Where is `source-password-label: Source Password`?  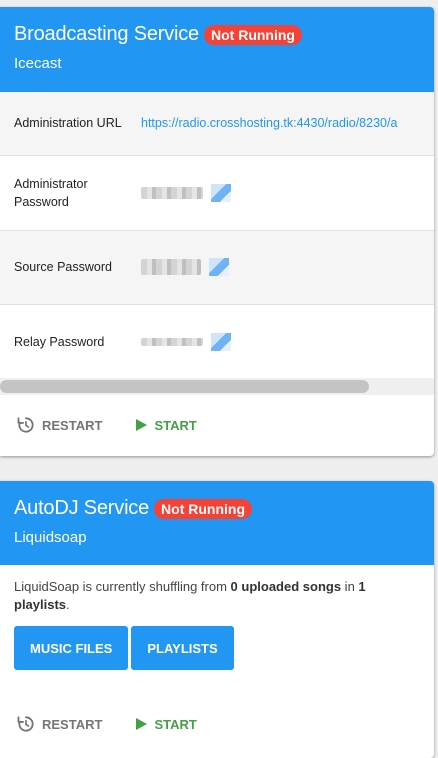 source-password-label: Source Password is located at coordinates (63, 267).